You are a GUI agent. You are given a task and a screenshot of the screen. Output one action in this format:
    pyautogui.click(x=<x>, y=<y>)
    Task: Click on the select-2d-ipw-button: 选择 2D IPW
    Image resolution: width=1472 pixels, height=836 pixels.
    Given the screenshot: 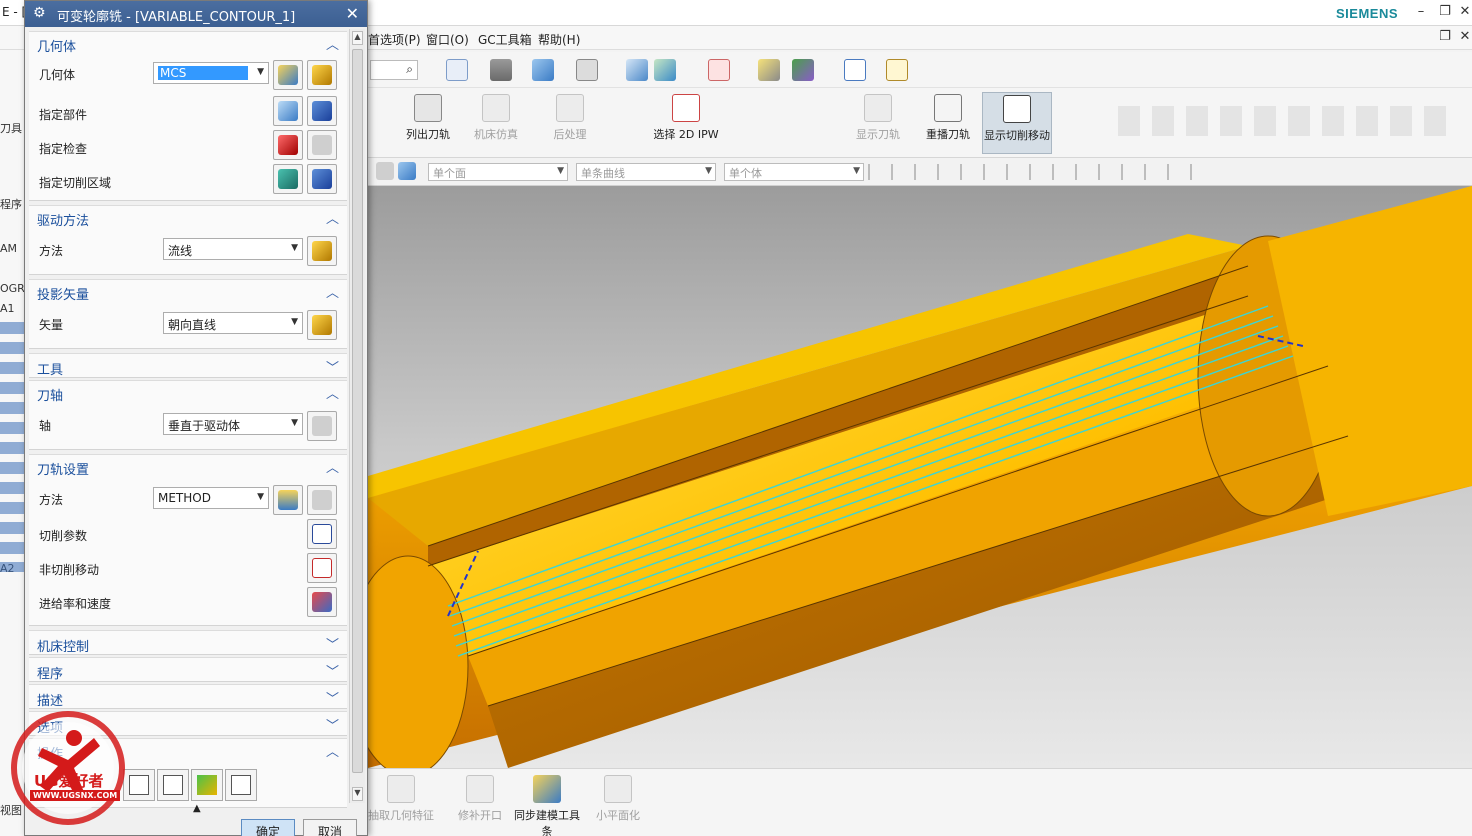 What is the action you would take?
    pyautogui.click(x=686, y=123)
    